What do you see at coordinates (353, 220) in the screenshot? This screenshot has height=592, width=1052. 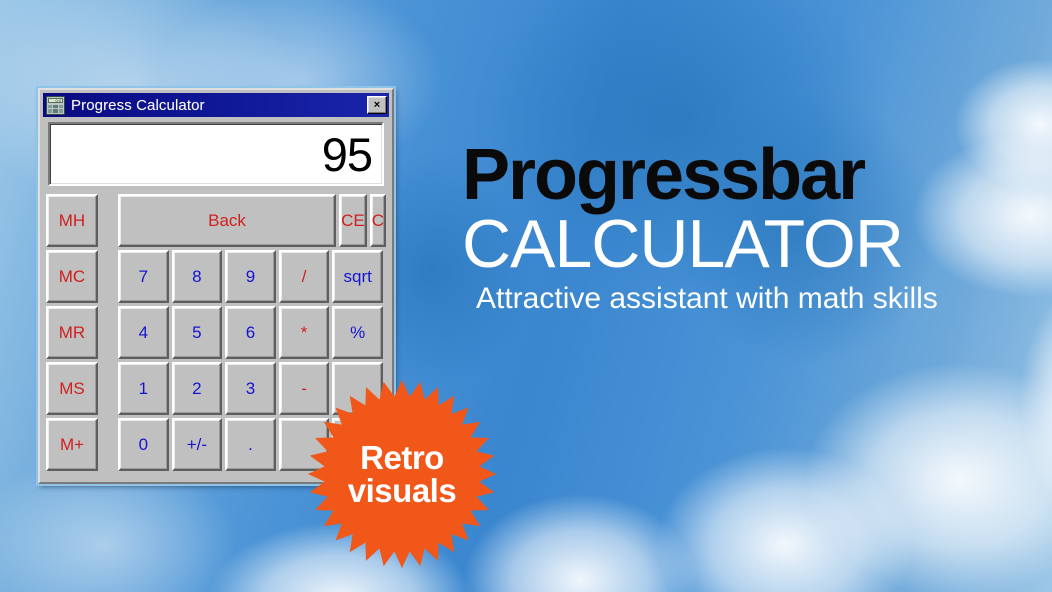 I see `ce-button: CE` at bounding box center [353, 220].